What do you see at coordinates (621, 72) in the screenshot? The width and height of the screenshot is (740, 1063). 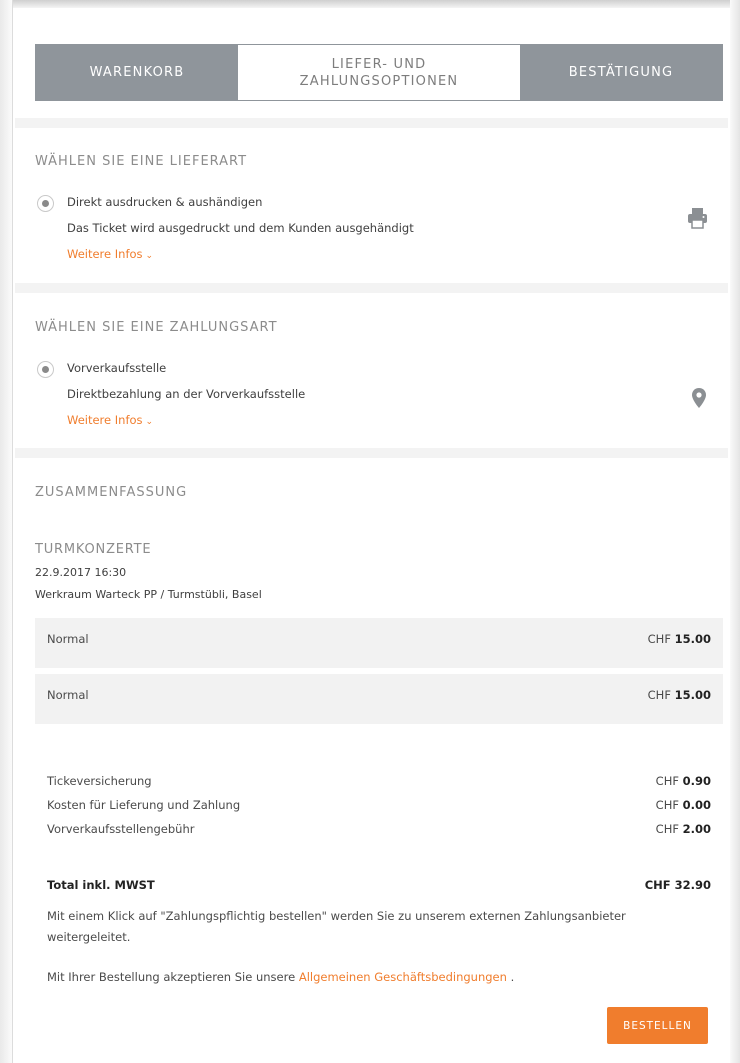 I see `step-confirmation: BESTÄTIGUNG` at bounding box center [621, 72].